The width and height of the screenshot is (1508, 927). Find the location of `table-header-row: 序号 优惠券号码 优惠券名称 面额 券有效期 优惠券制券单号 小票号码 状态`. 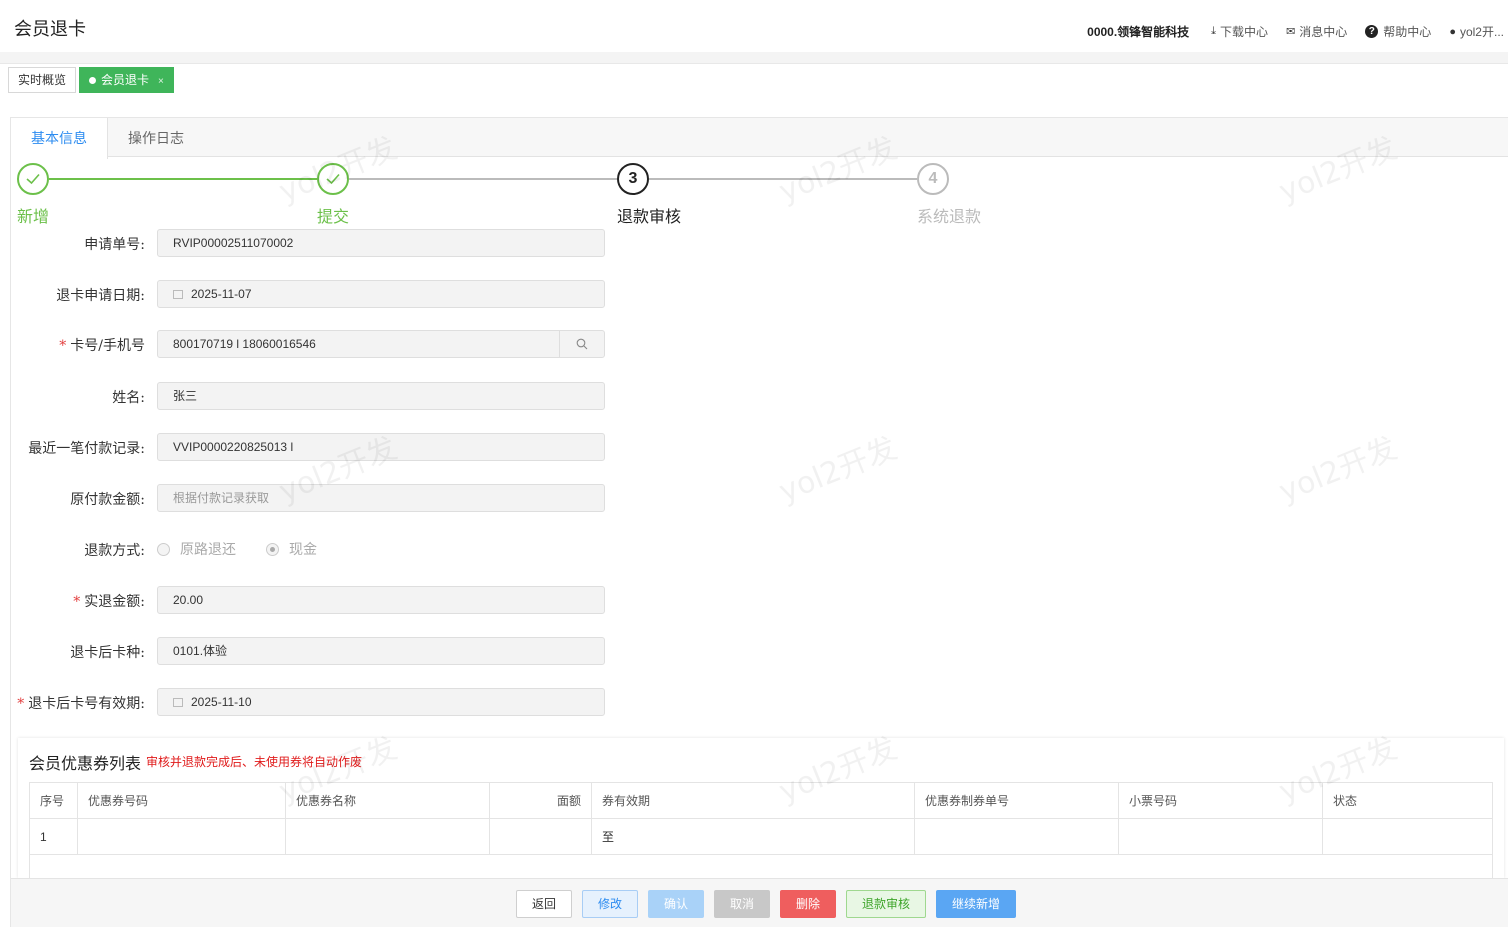

table-header-row: 序号 优惠券号码 优惠券名称 面额 券有效期 优惠券制券单号 小票号码 状态 is located at coordinates (761, 800).